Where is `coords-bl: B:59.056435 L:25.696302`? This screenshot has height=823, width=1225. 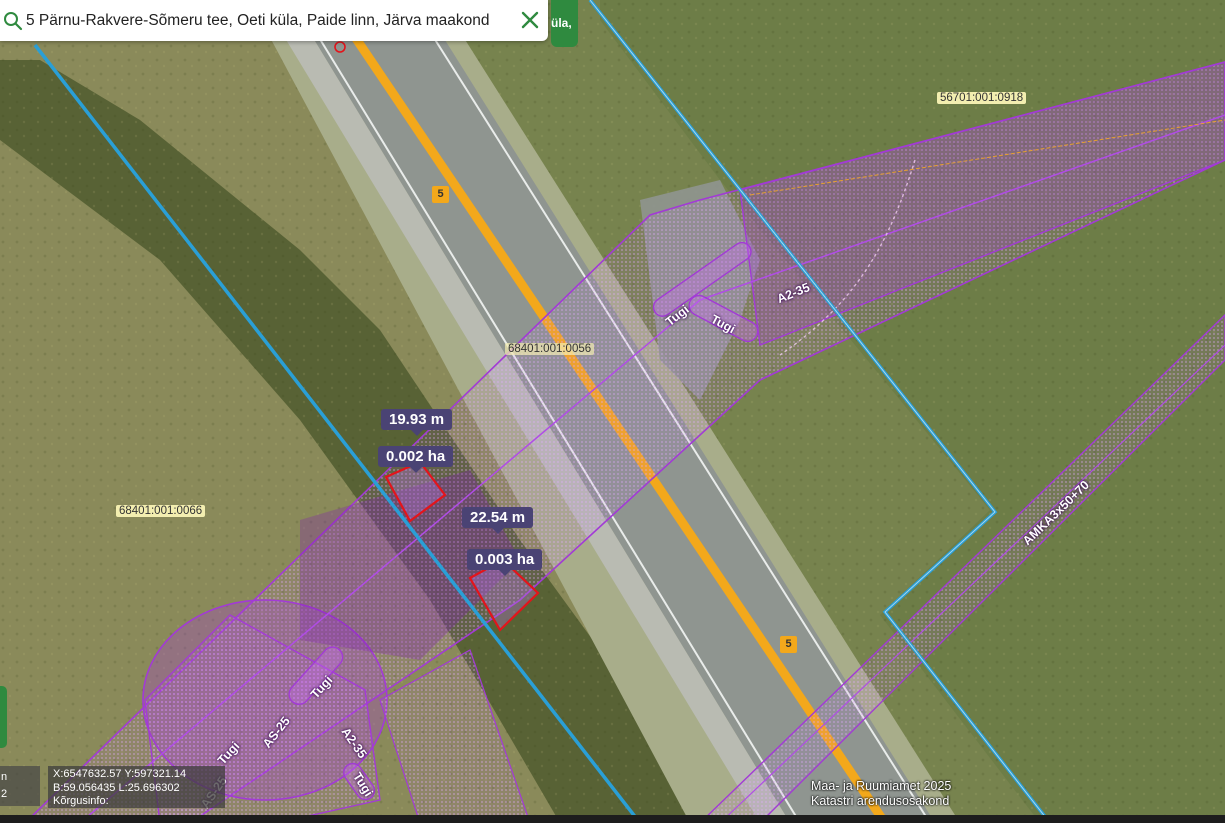
coords-bl: B:59.056435 L:25.696302 is located at coordinates (116, 787).